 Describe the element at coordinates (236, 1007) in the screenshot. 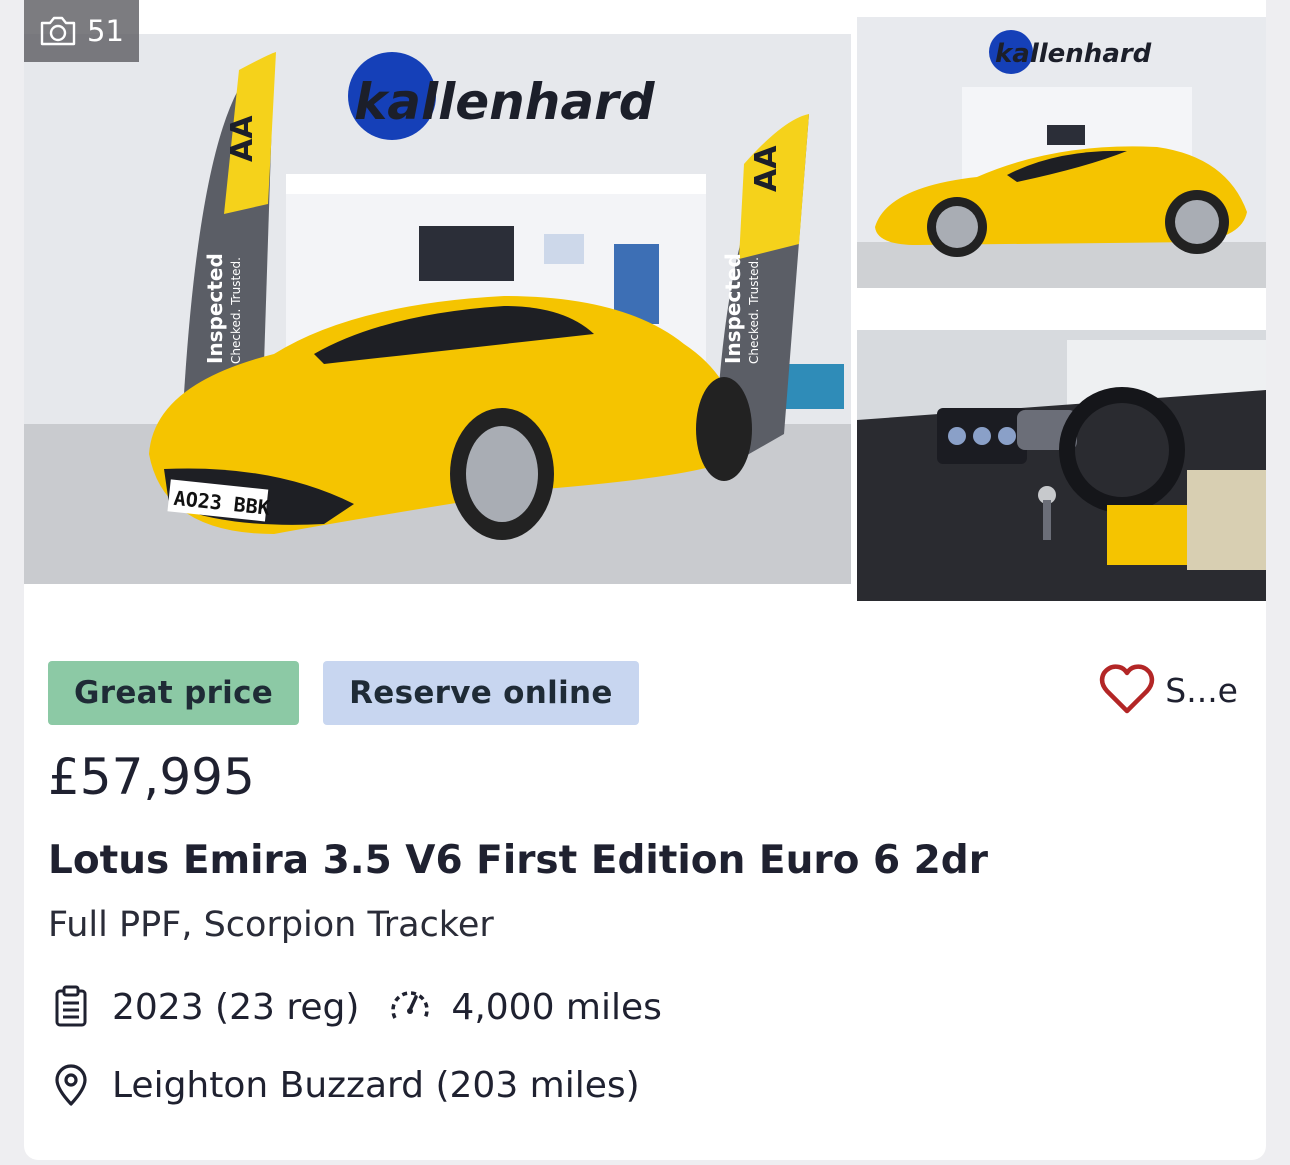

I see `year-value: 2023 (23 reg)` at that location.